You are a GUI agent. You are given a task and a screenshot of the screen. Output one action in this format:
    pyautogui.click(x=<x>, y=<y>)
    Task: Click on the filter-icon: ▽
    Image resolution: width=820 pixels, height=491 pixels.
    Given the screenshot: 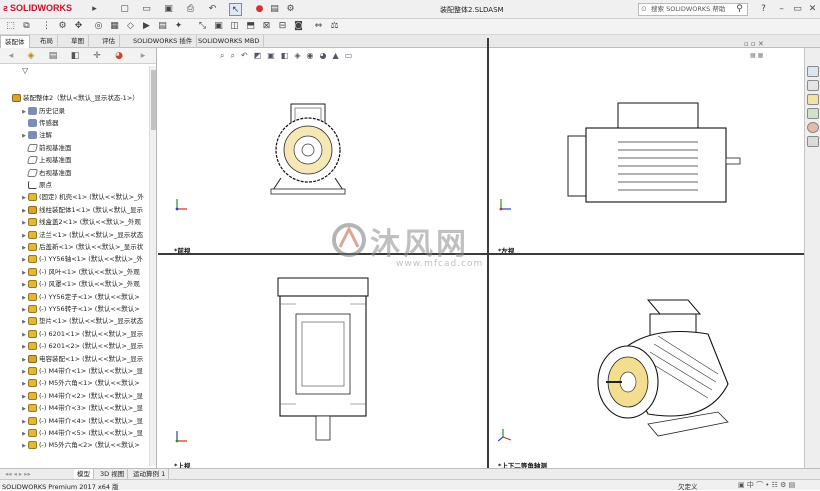 What is the action you would take?
    pyautogui.click(x=25, y=70)
    